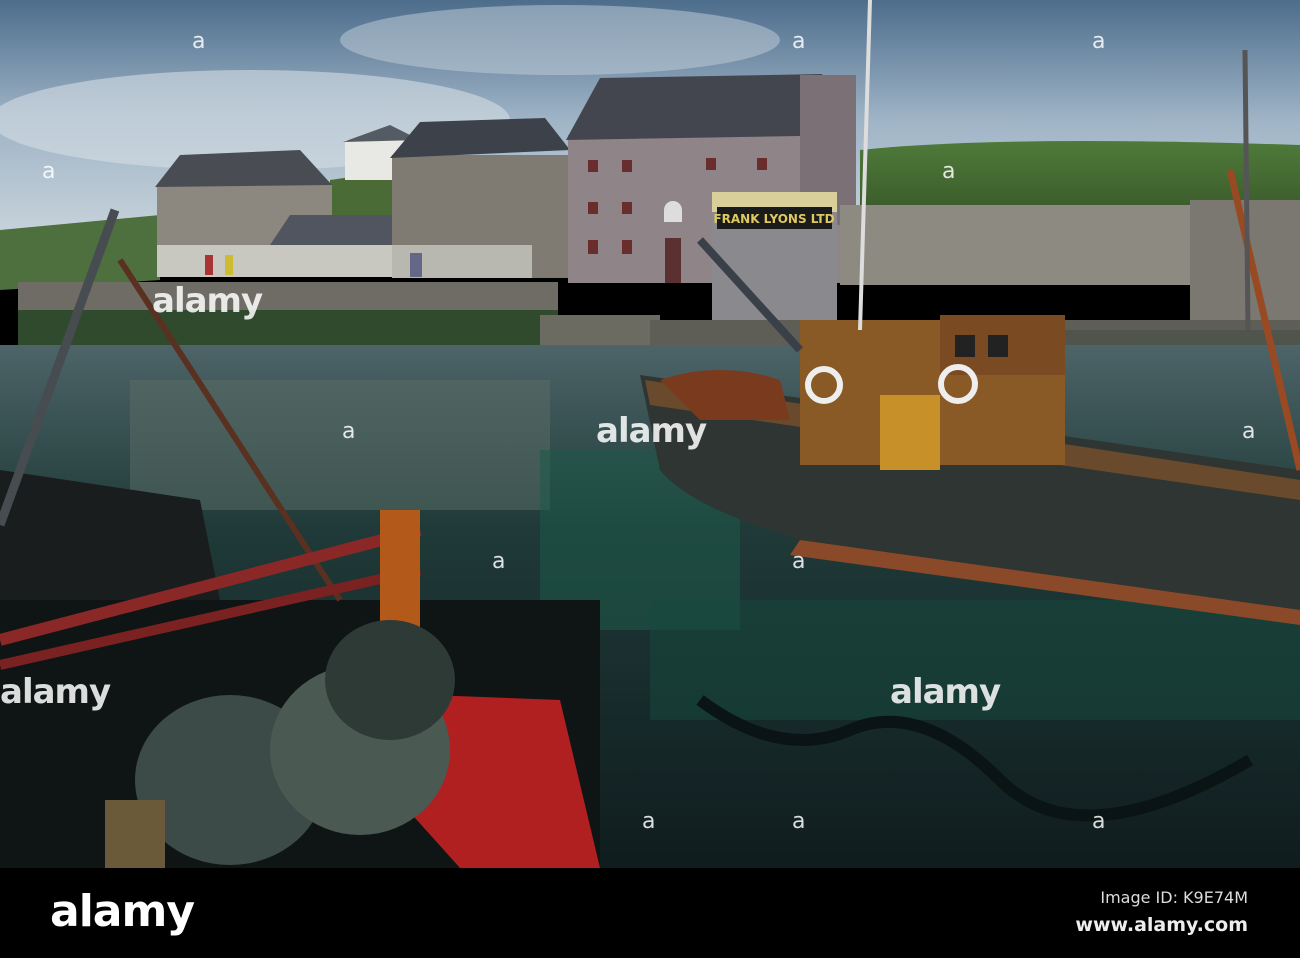 The width and height of the screenshot is (1300, 958). Describe the element at coordinates (774, 257) in the screenshot. I see `sign-building: FRANK LYONS LTD` at that location.